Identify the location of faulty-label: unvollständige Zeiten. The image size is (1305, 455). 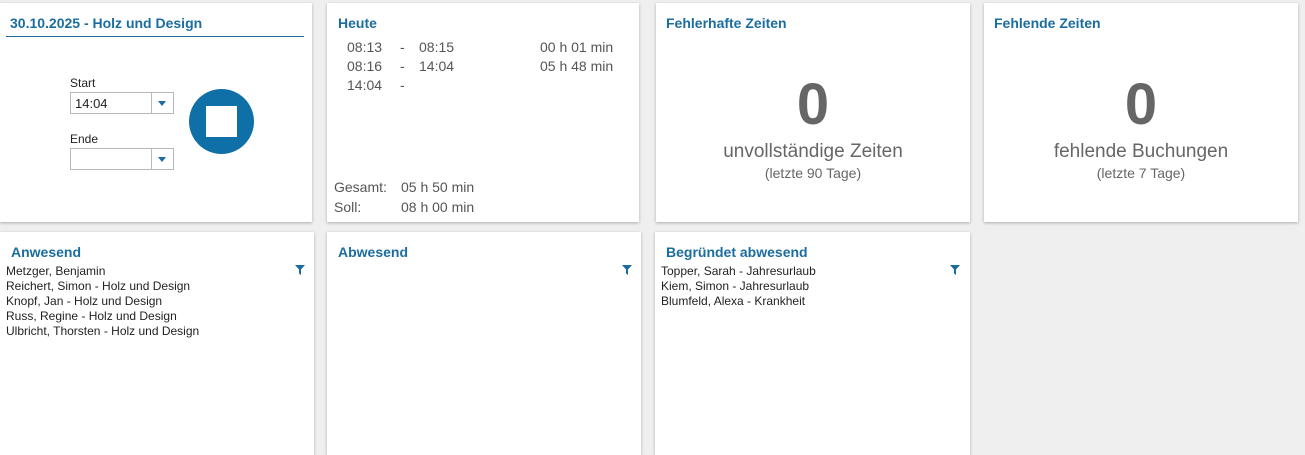
(813, 151).